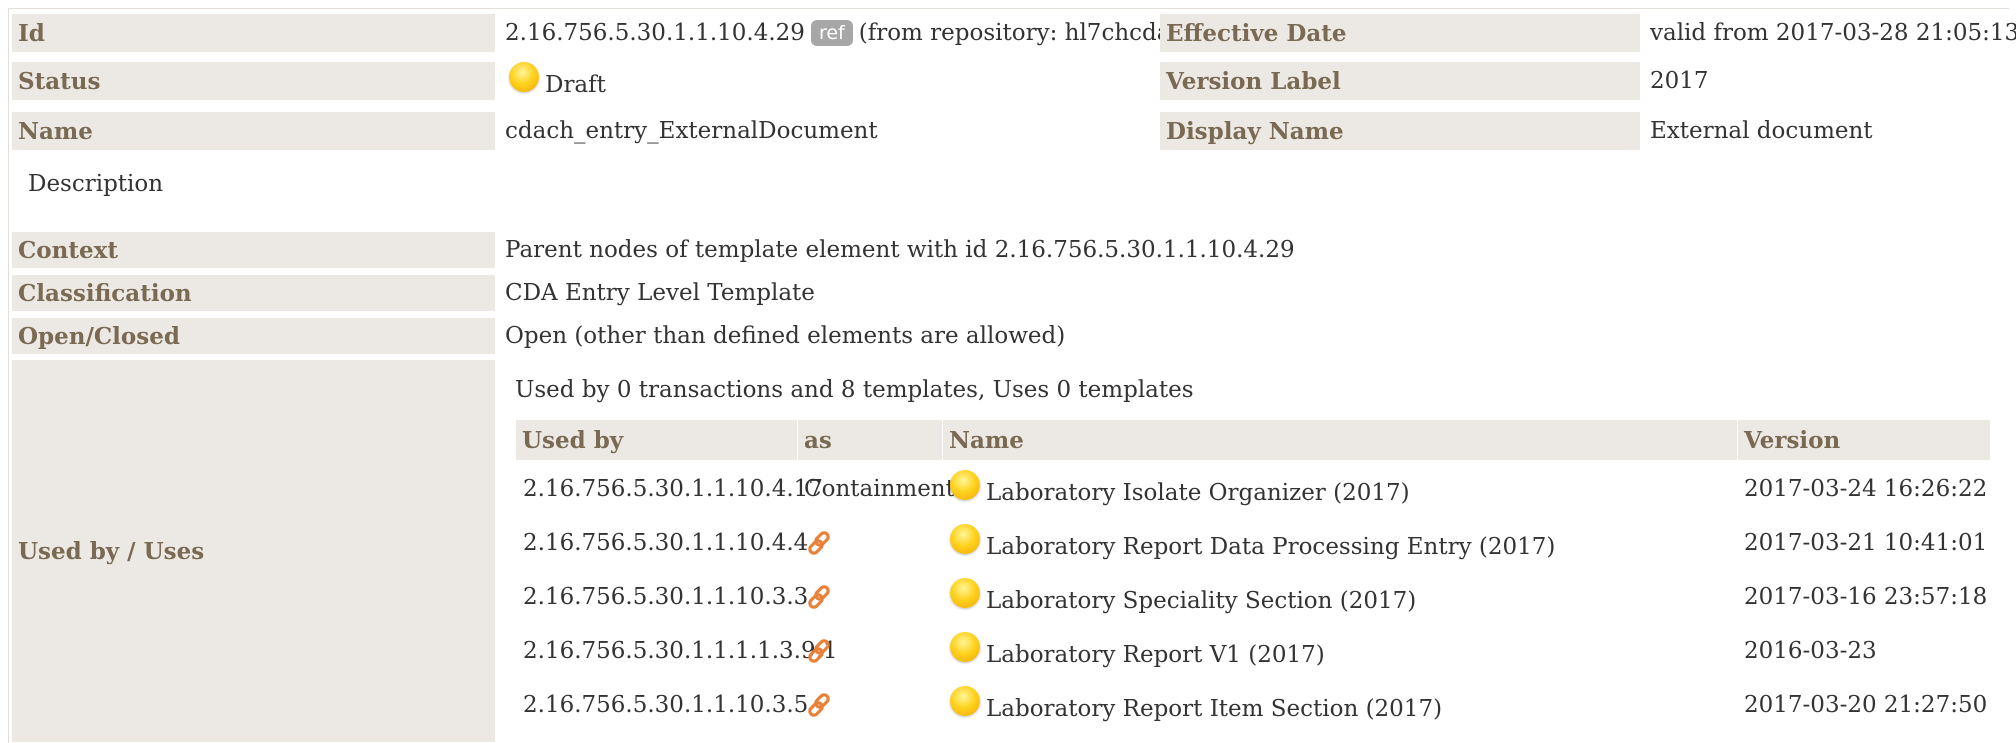 This screenshot has height=743, width=2016. I want to click on row-name-cell: Laboratory Report V1 (2017), so click(1137, 651).